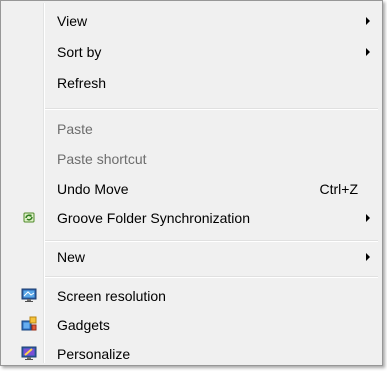 This screenshot has height=371, width=387. What do you see at coordinates (191, 354) in the screenshot?
I see `menu-item-personalize: Personalize` at bounding box center [191, 354].